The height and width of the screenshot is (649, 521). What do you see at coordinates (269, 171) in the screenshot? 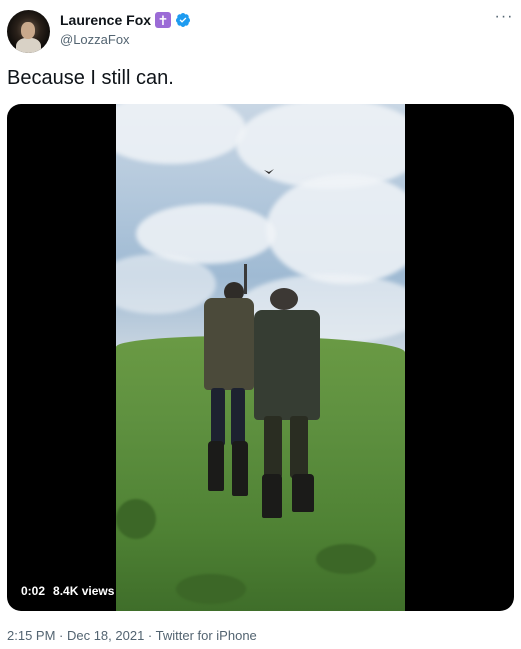
I see `bird-icon` at bounding box center [269, 171].